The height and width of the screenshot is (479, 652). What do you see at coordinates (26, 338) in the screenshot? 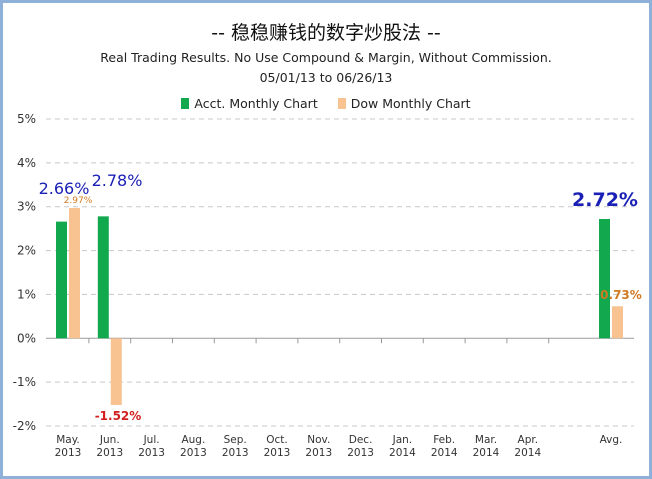
I see `y-tick-label: 0%` at bounding box center [26, 338].